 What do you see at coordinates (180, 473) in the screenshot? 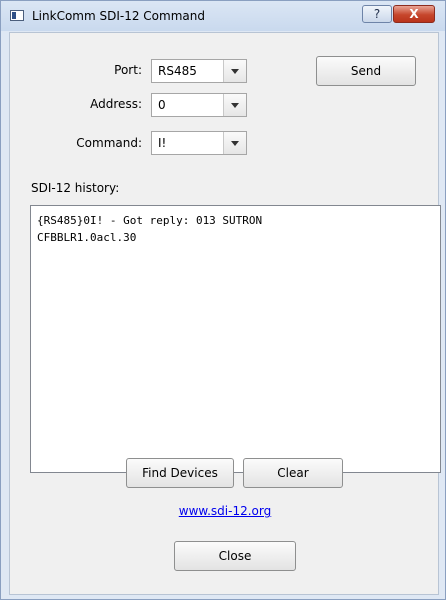
I see `find-devices-button: Find Devices` at bounding box center [180, 473].